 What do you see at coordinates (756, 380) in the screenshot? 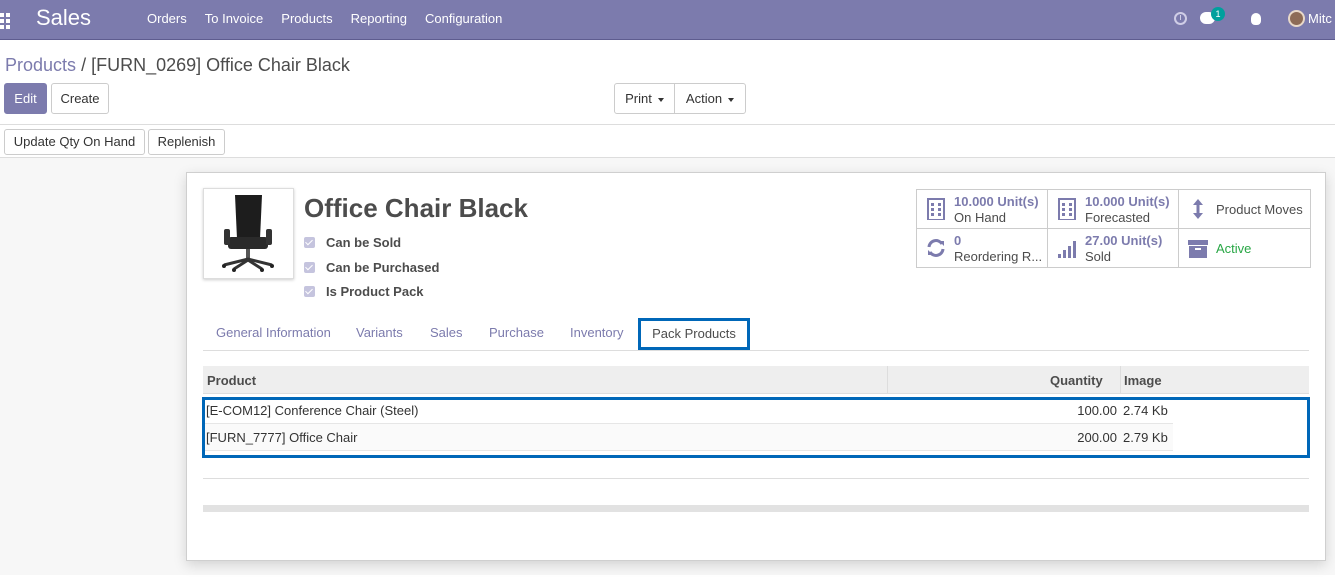
I see `table-header: Product Quantity Image` at bounding box center [756, 380].